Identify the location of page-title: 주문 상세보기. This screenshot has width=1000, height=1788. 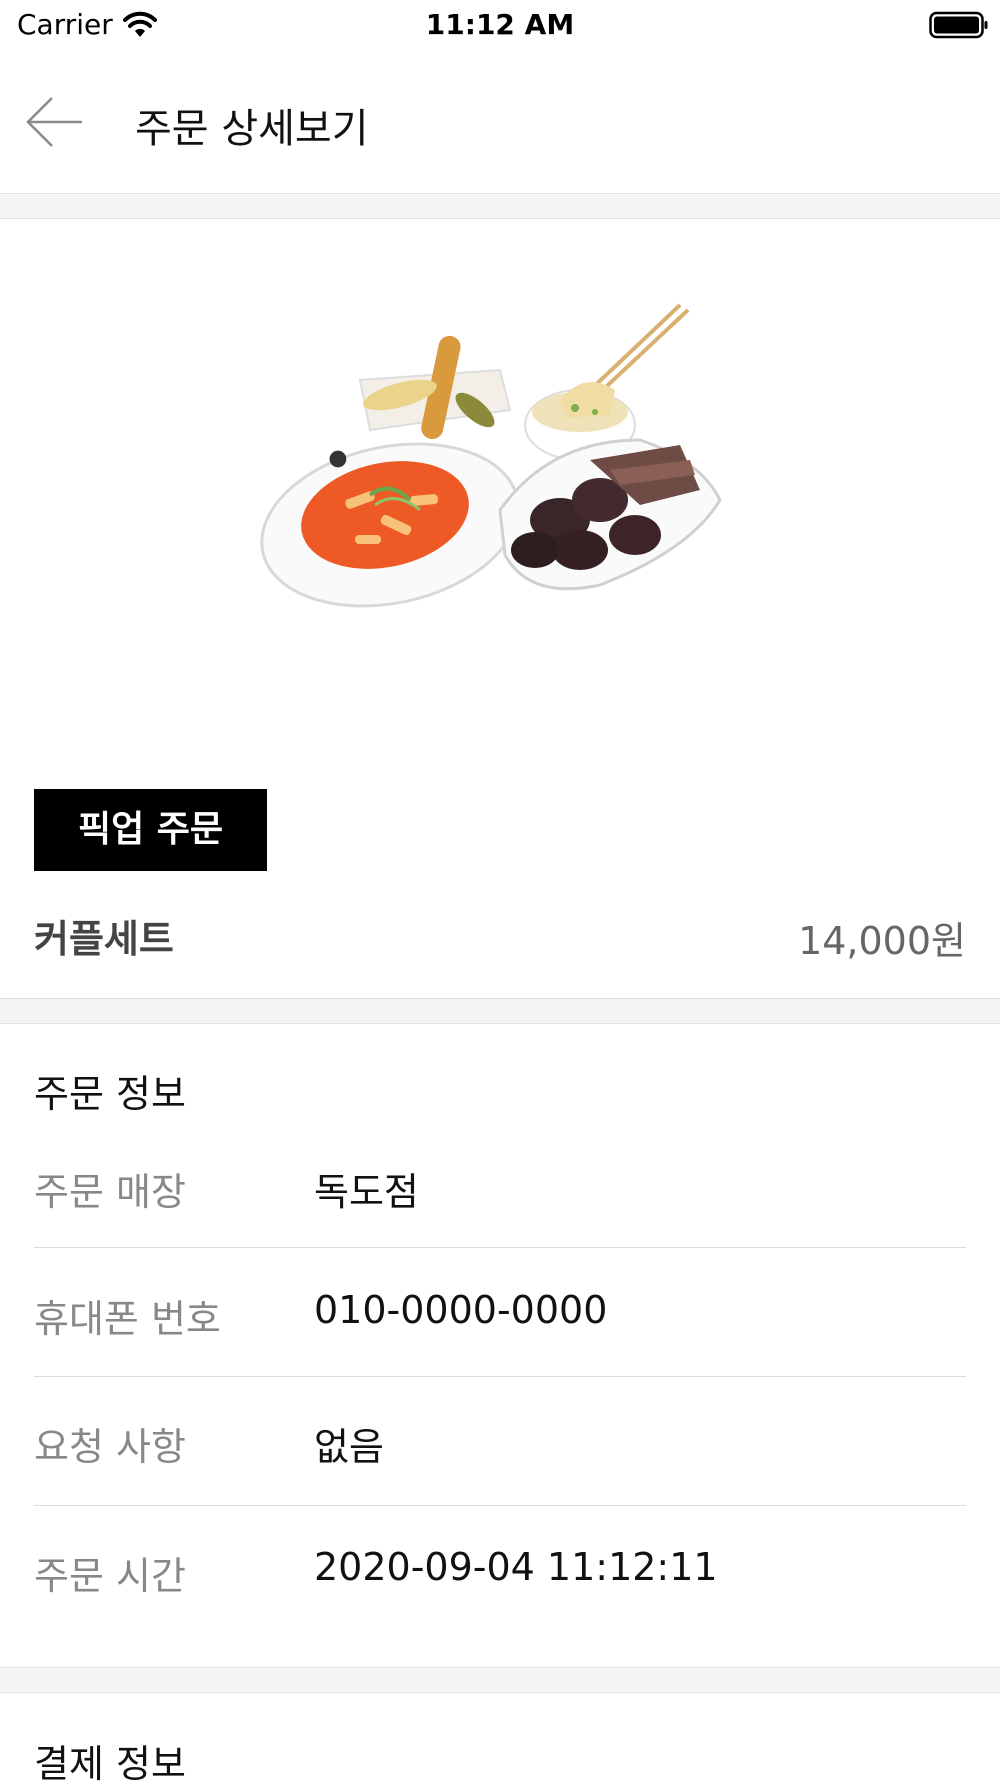
(252, 129).